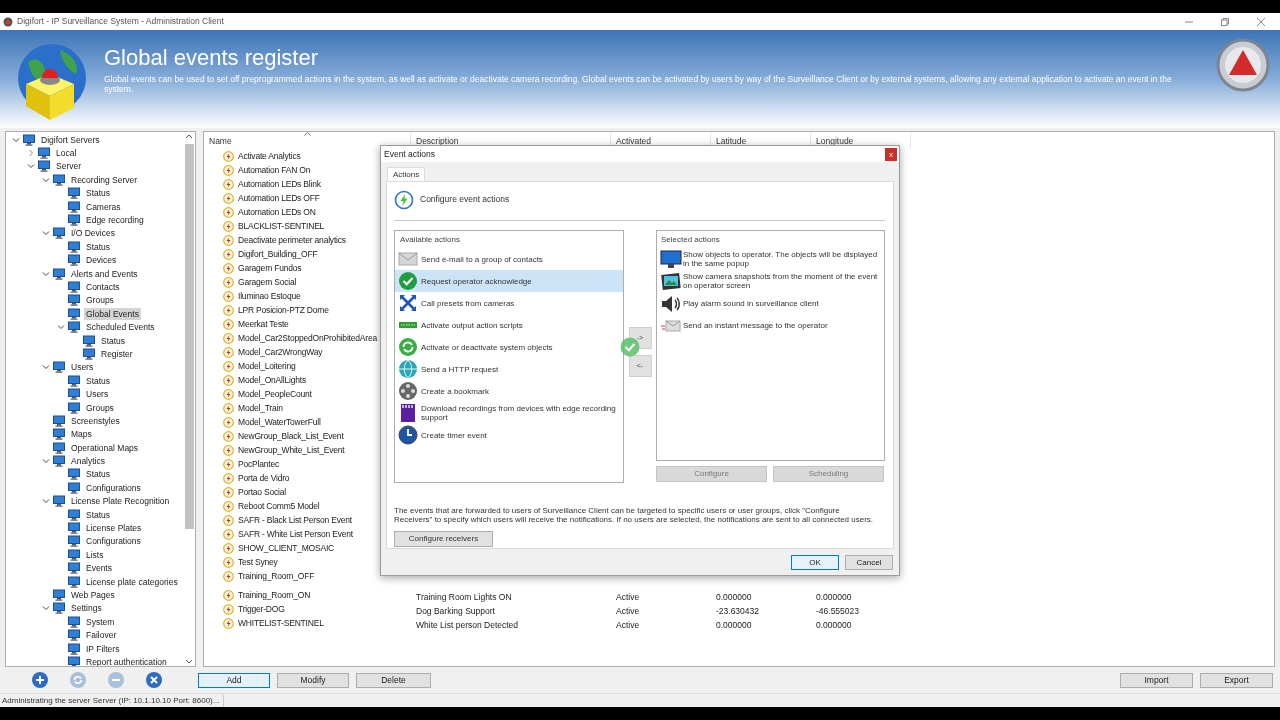  What do you see at coordinates (132, 581) in the screenshot?
I see `tree-item: License plate categories` at bounding box center [132, 581].